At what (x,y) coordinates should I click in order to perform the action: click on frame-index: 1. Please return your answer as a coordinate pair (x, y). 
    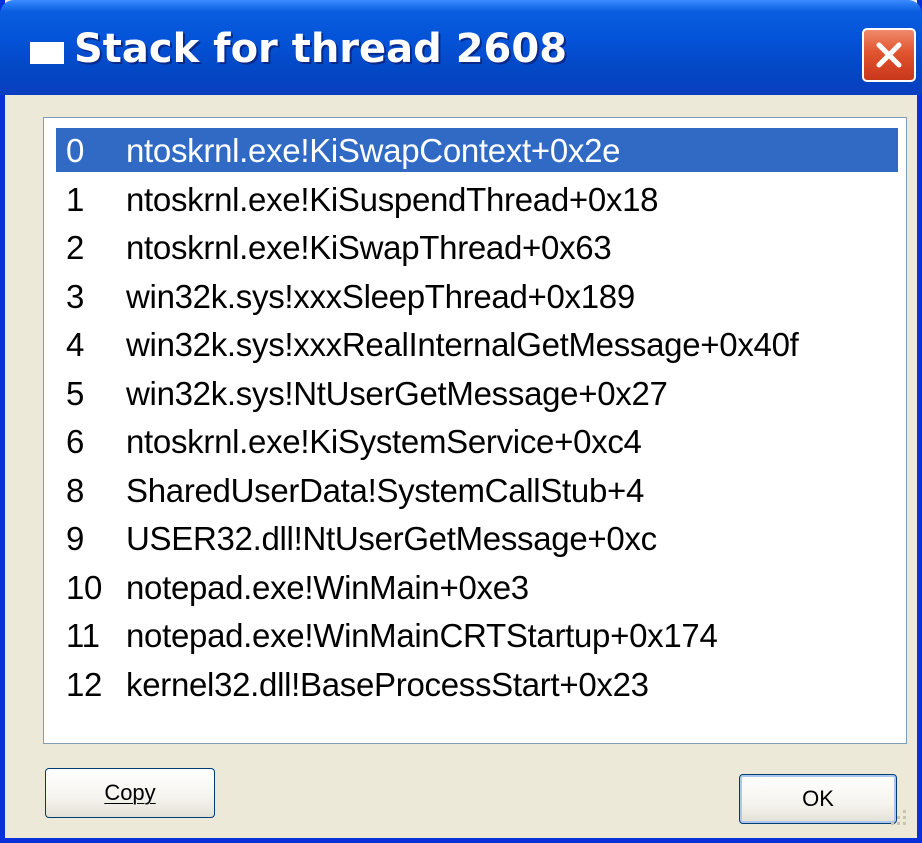
    Looking at the image, I should click on (75, 199).